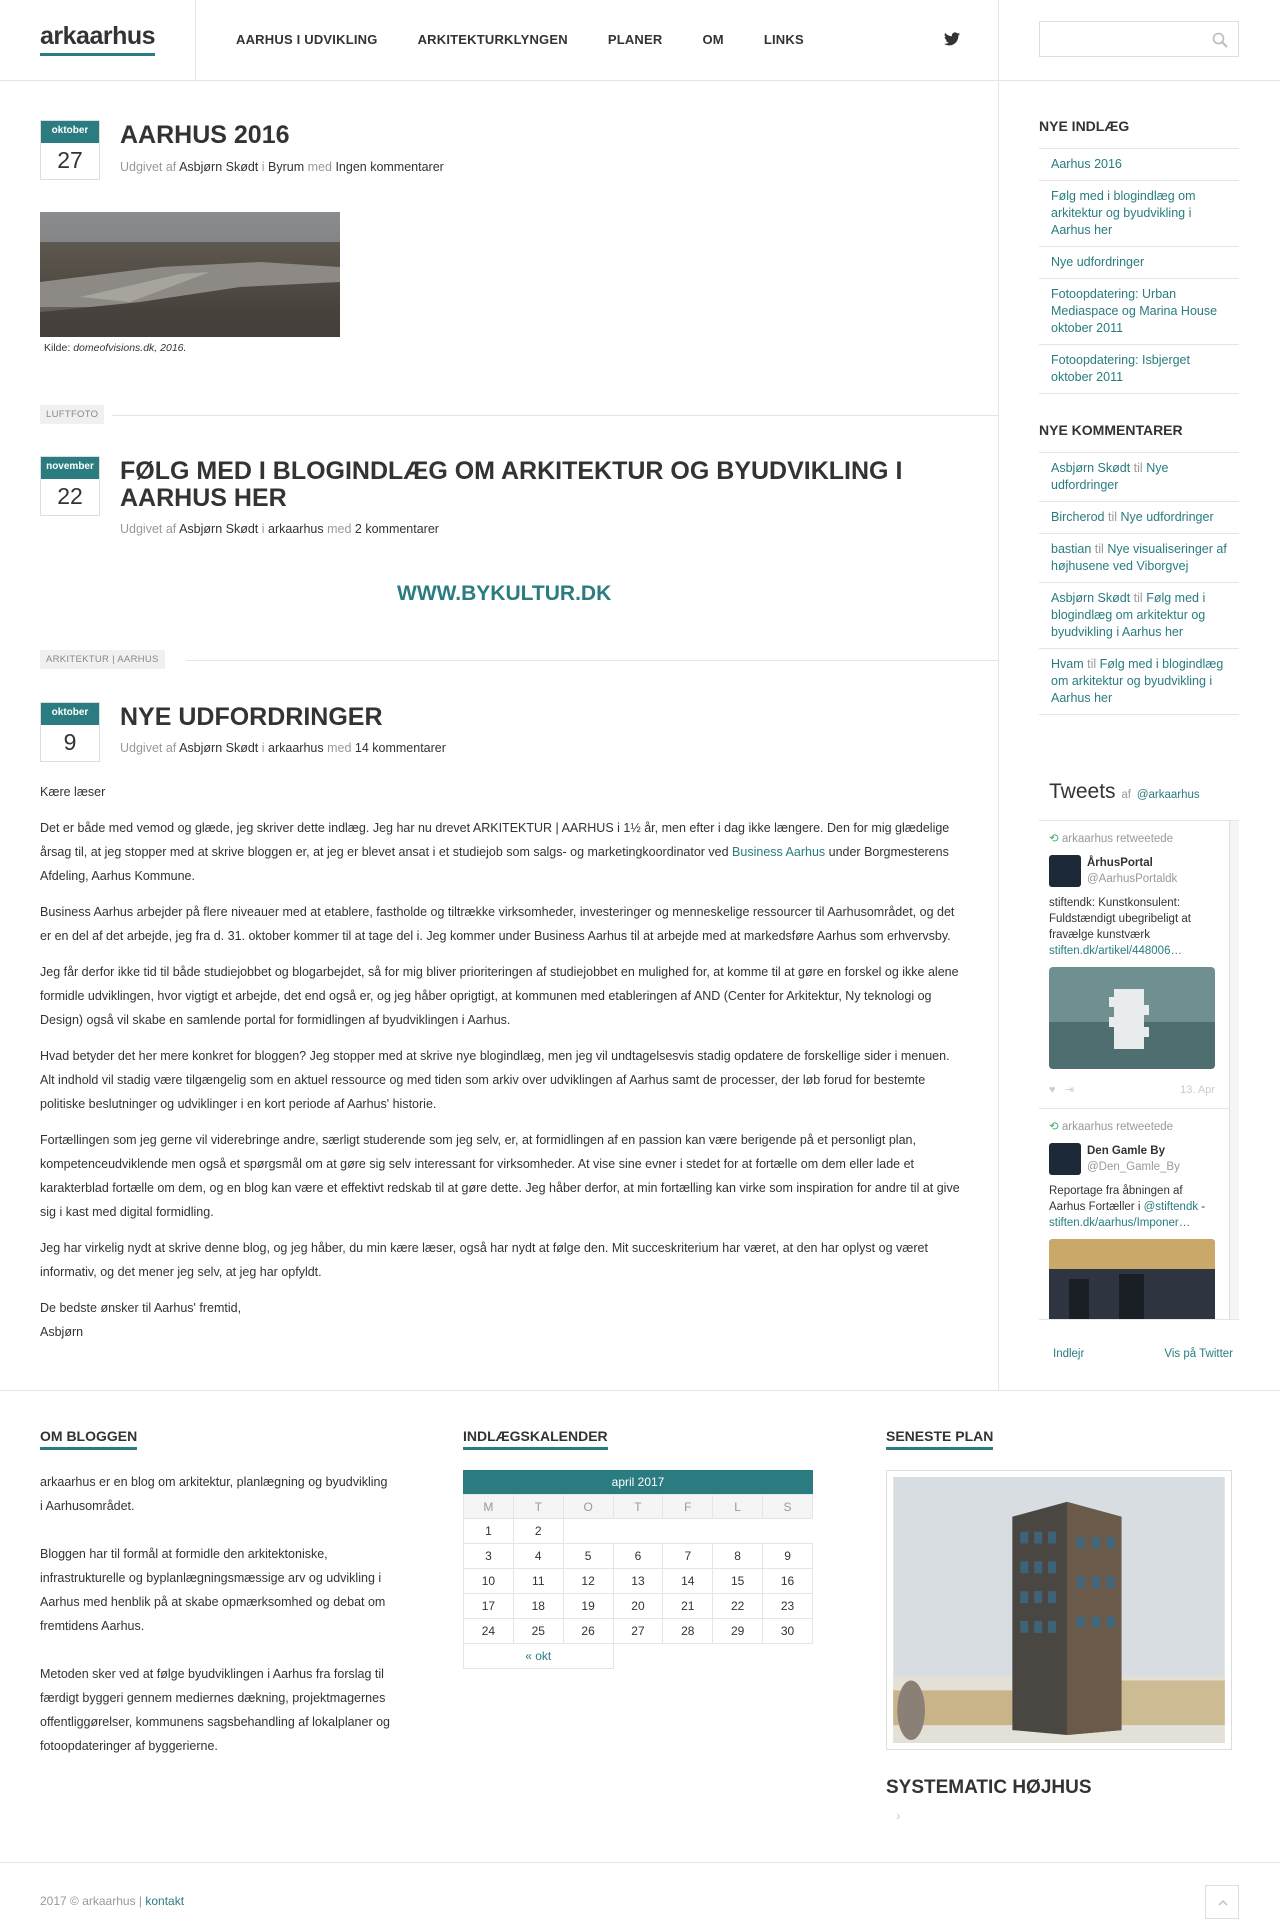  Describe the element at coordinates (1065, 871) in the screenshot. I see `avatar` at that location.